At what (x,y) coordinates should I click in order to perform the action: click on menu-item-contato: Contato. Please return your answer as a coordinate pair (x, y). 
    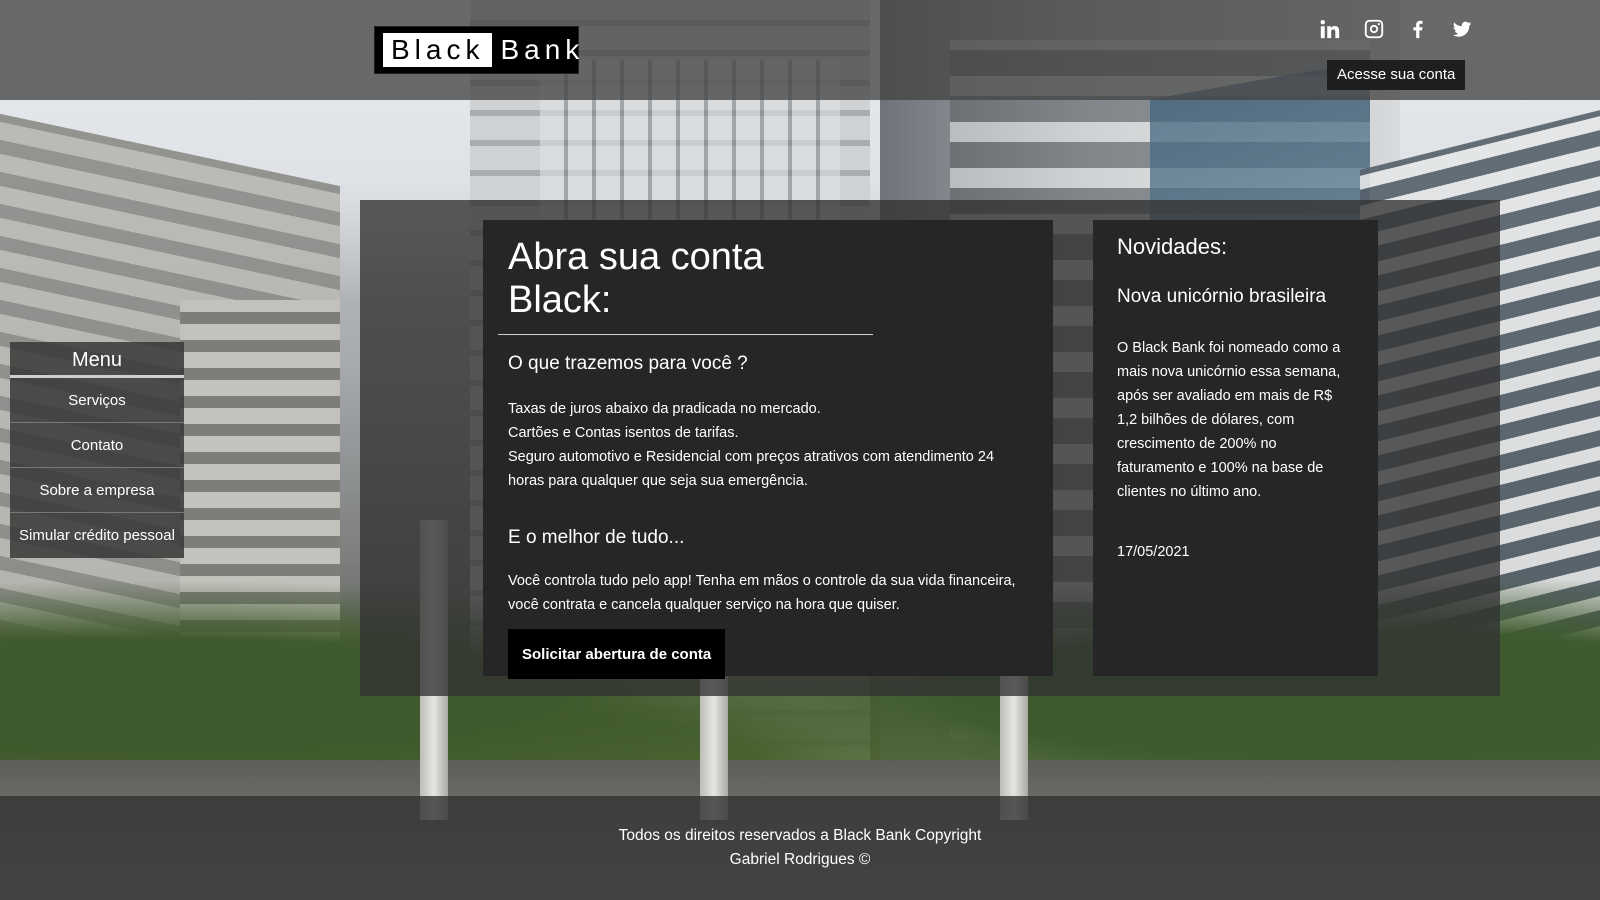
    Looking at the image, I should click on (97, 445).